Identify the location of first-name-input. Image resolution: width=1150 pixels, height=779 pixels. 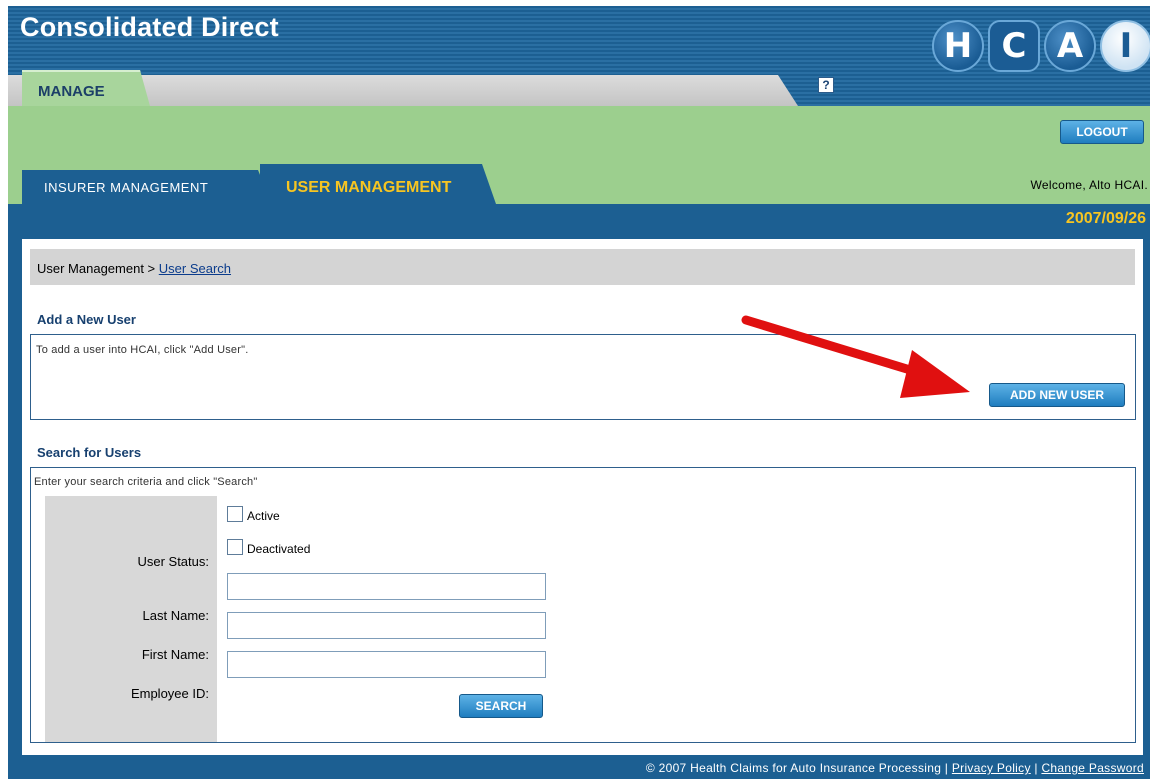
(386, 625).